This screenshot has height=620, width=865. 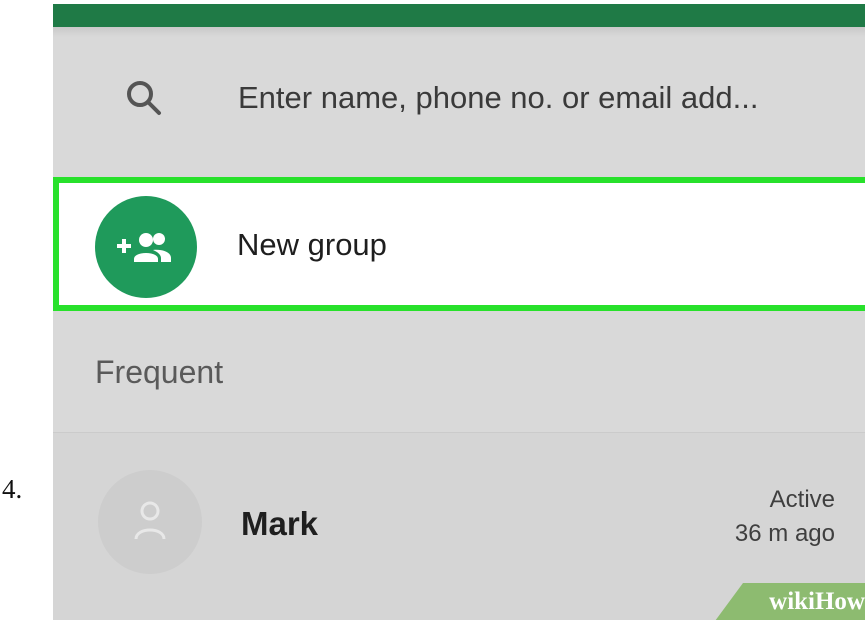 I want to click on contact-avatar, so click(x=150, y=522).